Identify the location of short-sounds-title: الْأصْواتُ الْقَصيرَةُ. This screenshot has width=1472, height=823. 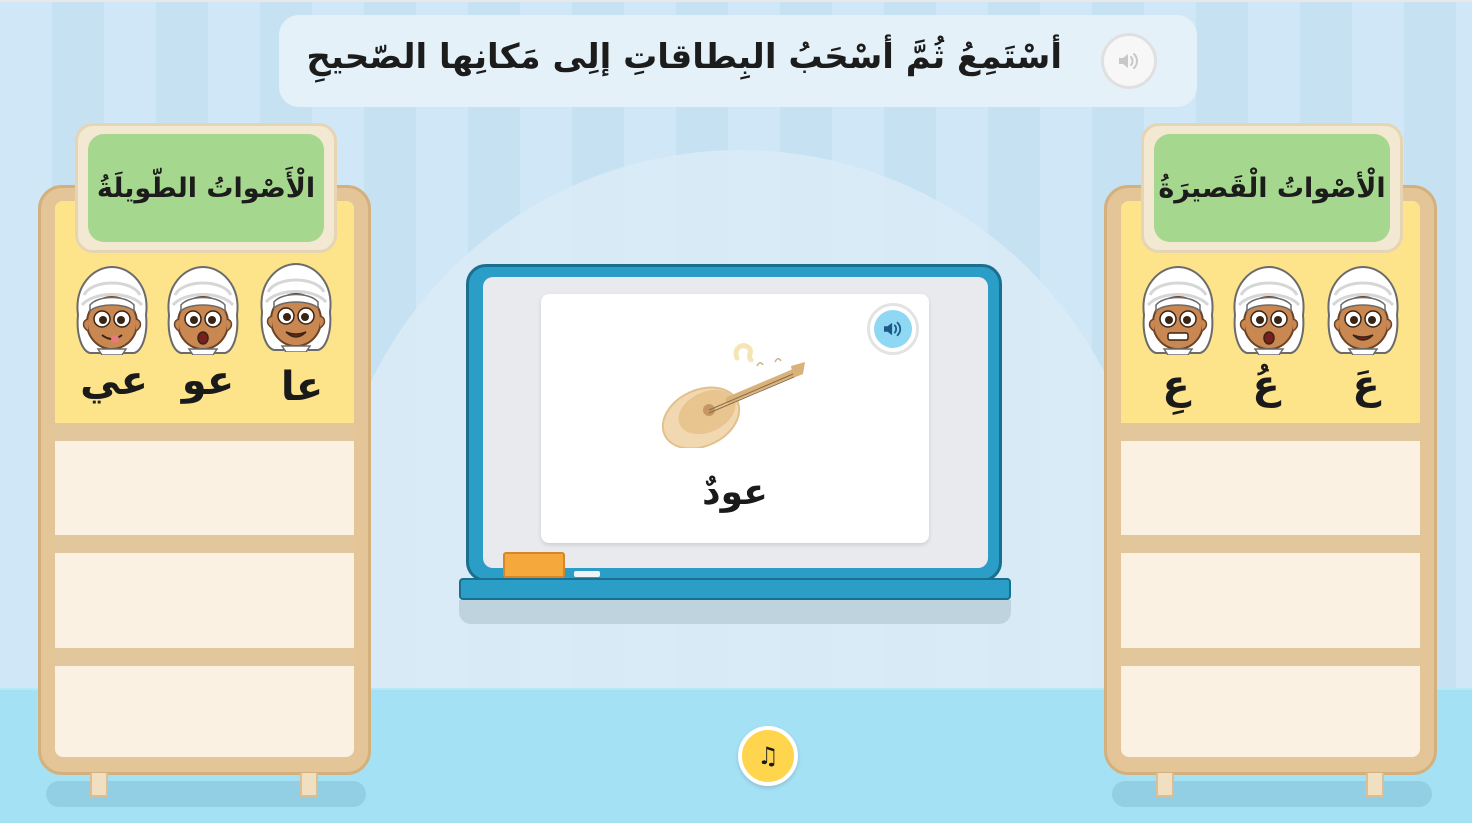
(1272, 188).